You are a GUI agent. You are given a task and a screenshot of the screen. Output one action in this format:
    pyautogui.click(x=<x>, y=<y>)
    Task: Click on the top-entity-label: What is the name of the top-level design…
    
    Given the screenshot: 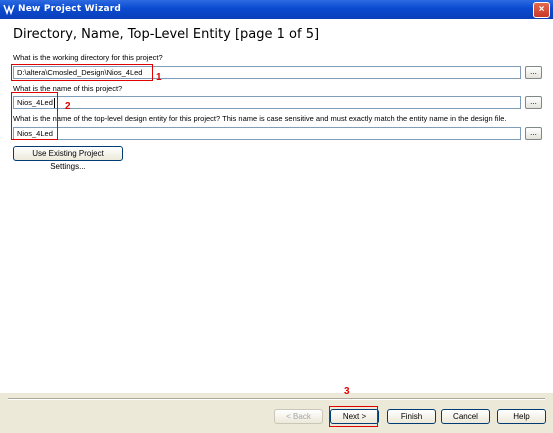 What is the action you would take?
    pyautogui.click(x=260, y=118)
    